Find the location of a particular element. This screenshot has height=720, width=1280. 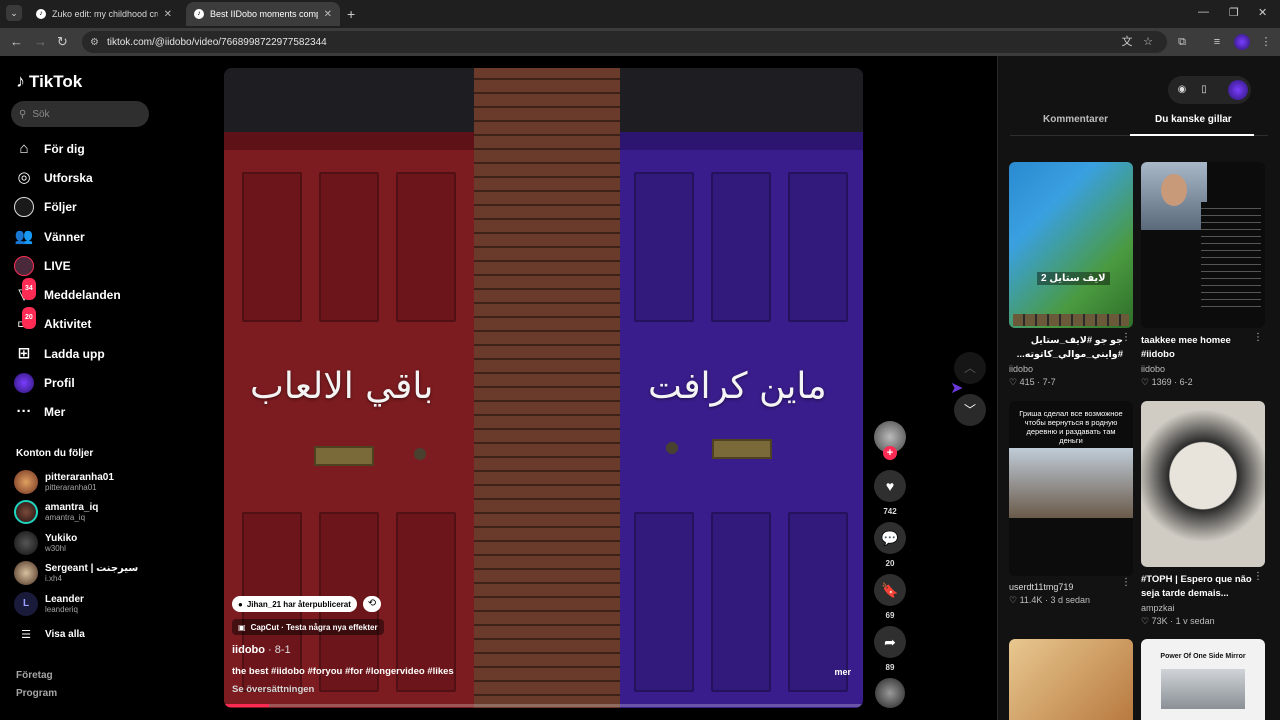

sidebar-item-label: Ladda upp is located at coordinates (74, 354).